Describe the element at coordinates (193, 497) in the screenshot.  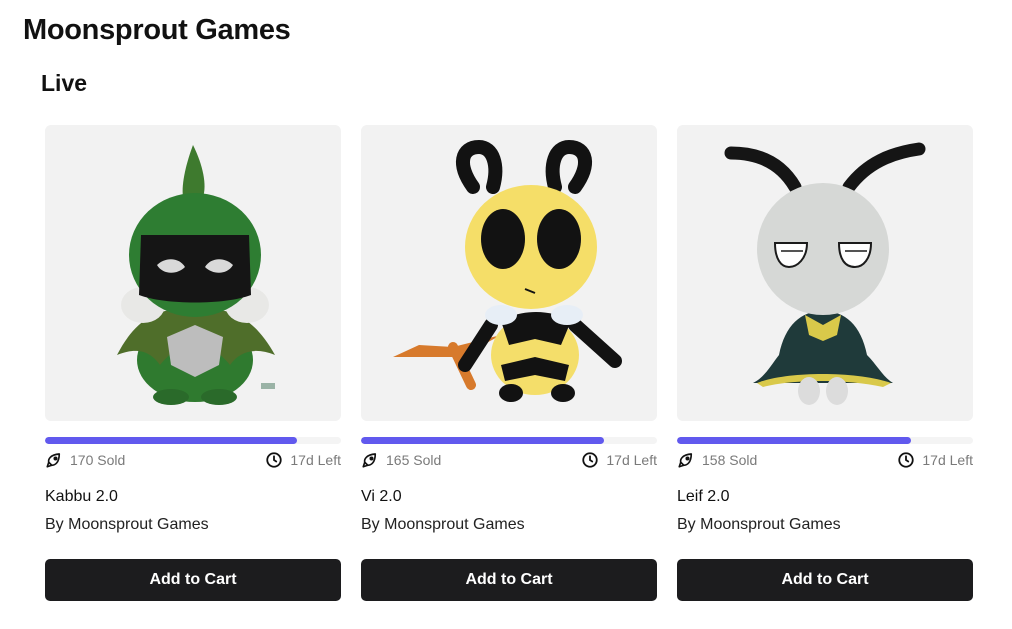
I see `product-name: Kabbu 2.0` at that location.